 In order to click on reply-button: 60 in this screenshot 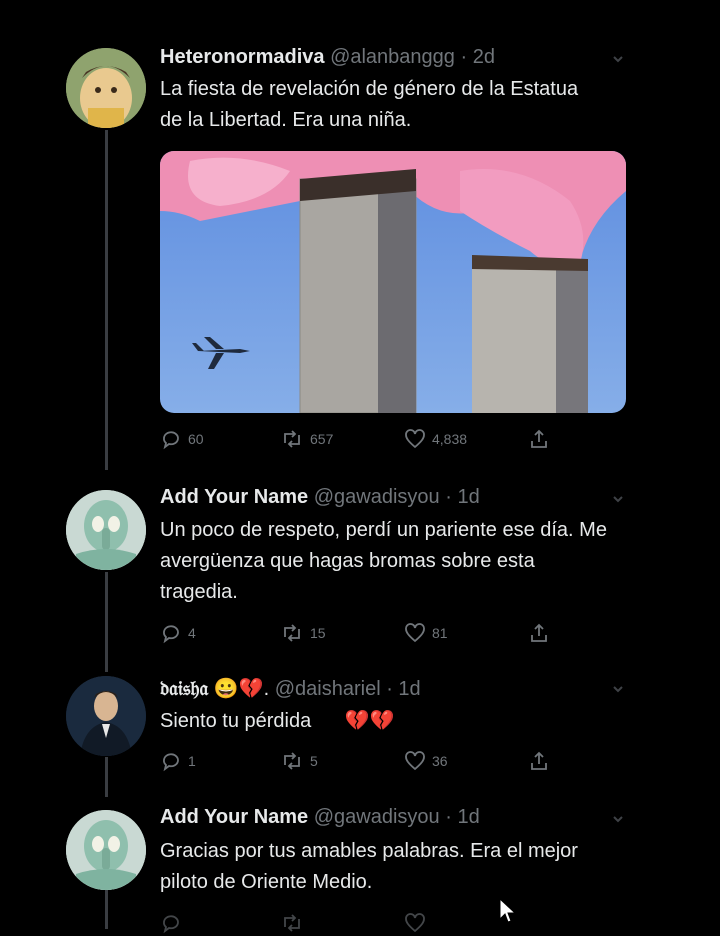, I will do `click(182, 439)`.